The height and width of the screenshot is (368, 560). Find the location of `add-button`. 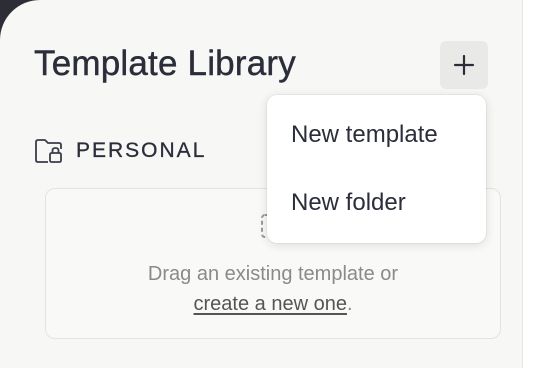

add-button is located at coordinates (464, 65).